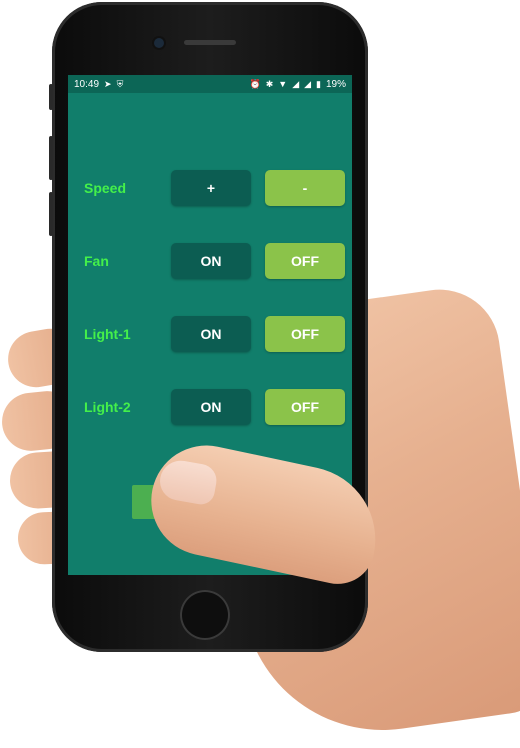 This screenshot has width=520, height=748. Describe the element at coordinates (205, 615) in the screenshot. I see `home-button` at that location.